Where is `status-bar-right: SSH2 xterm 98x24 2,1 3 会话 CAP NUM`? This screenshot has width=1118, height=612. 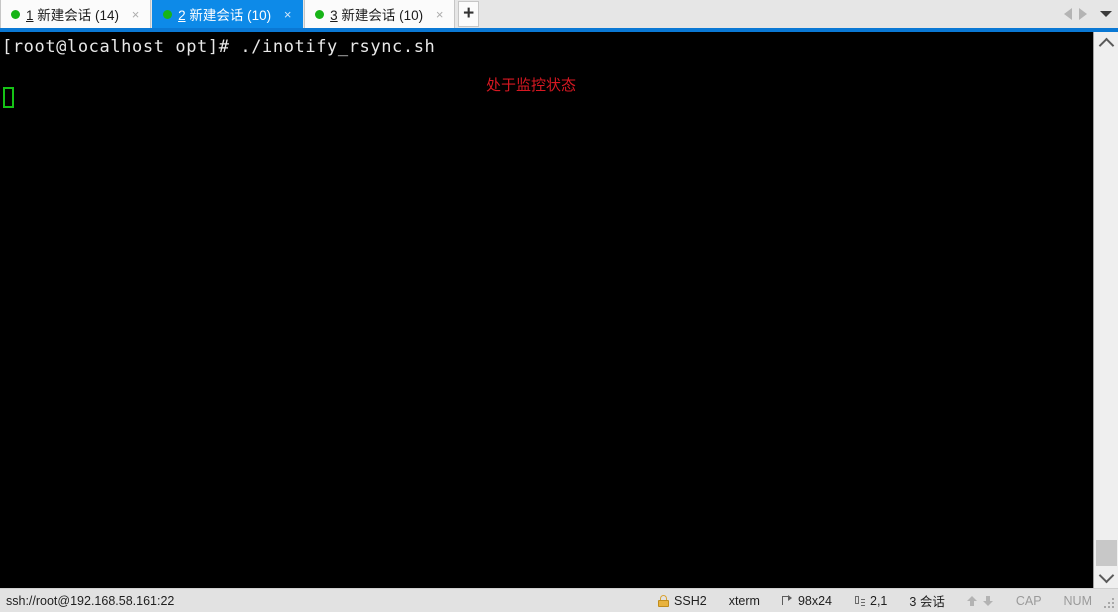
status-bar-right: SSH2 xterm 98x24 2,1 3 会话 CAP NUM is located at coordinates (882, 600).